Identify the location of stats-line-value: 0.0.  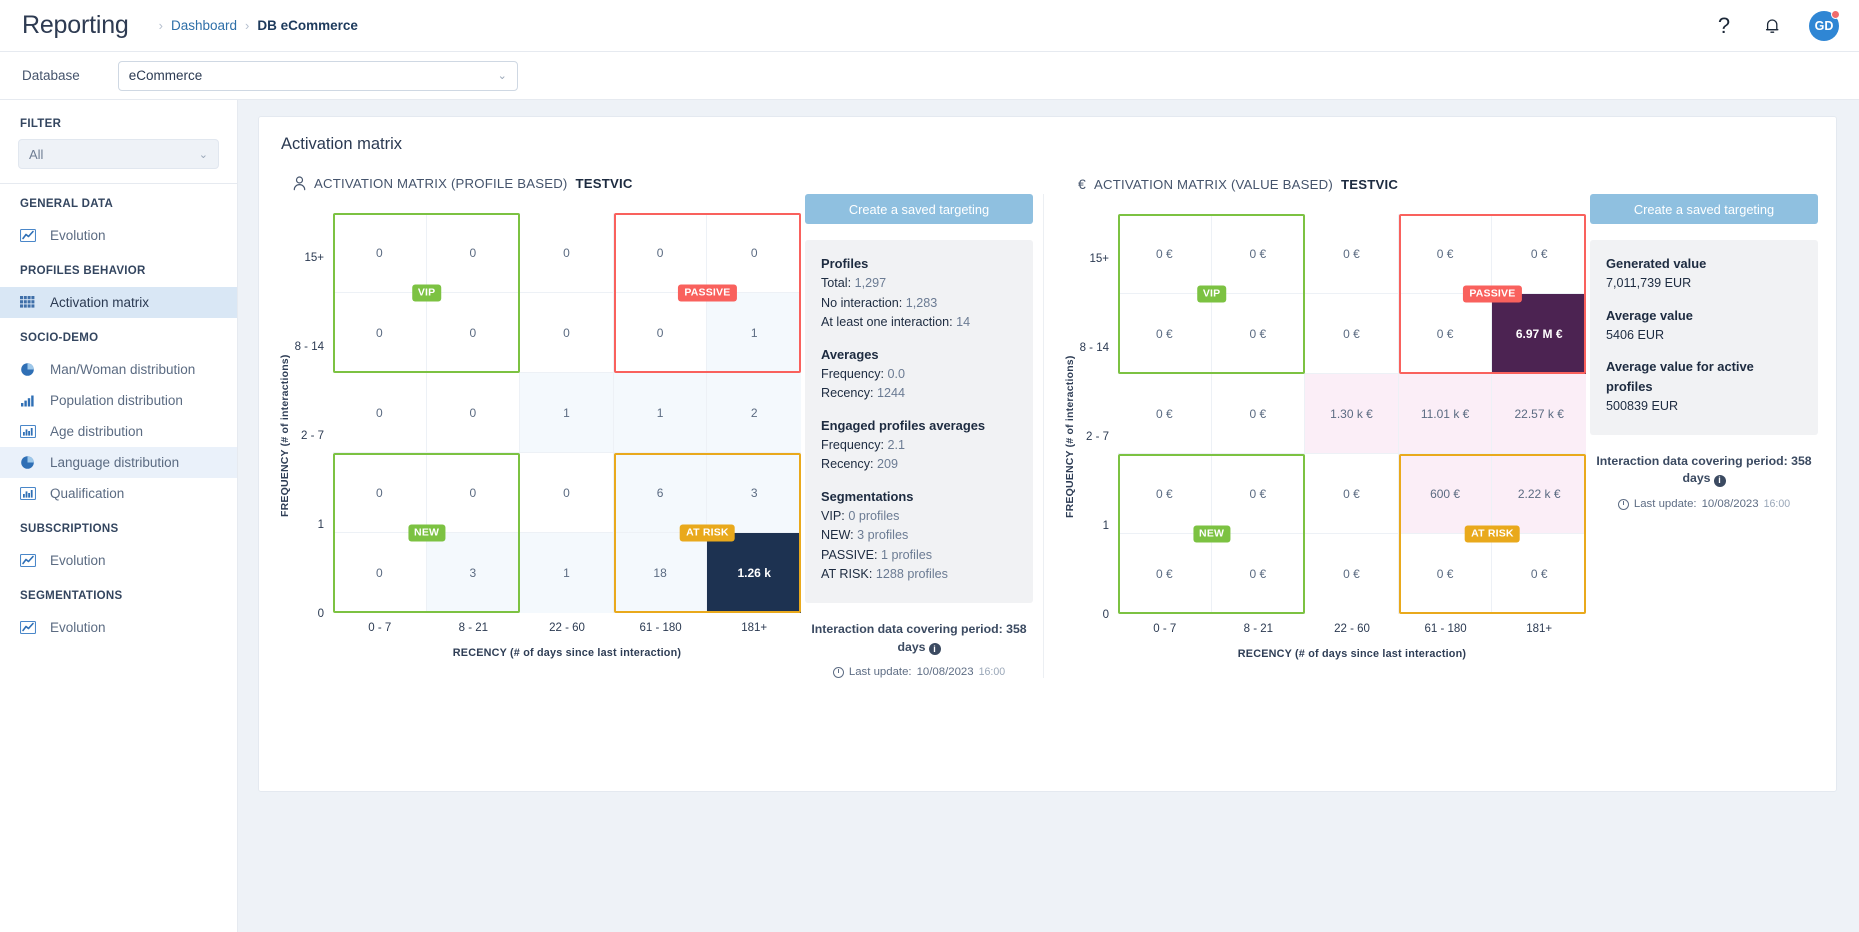
(896, 373).